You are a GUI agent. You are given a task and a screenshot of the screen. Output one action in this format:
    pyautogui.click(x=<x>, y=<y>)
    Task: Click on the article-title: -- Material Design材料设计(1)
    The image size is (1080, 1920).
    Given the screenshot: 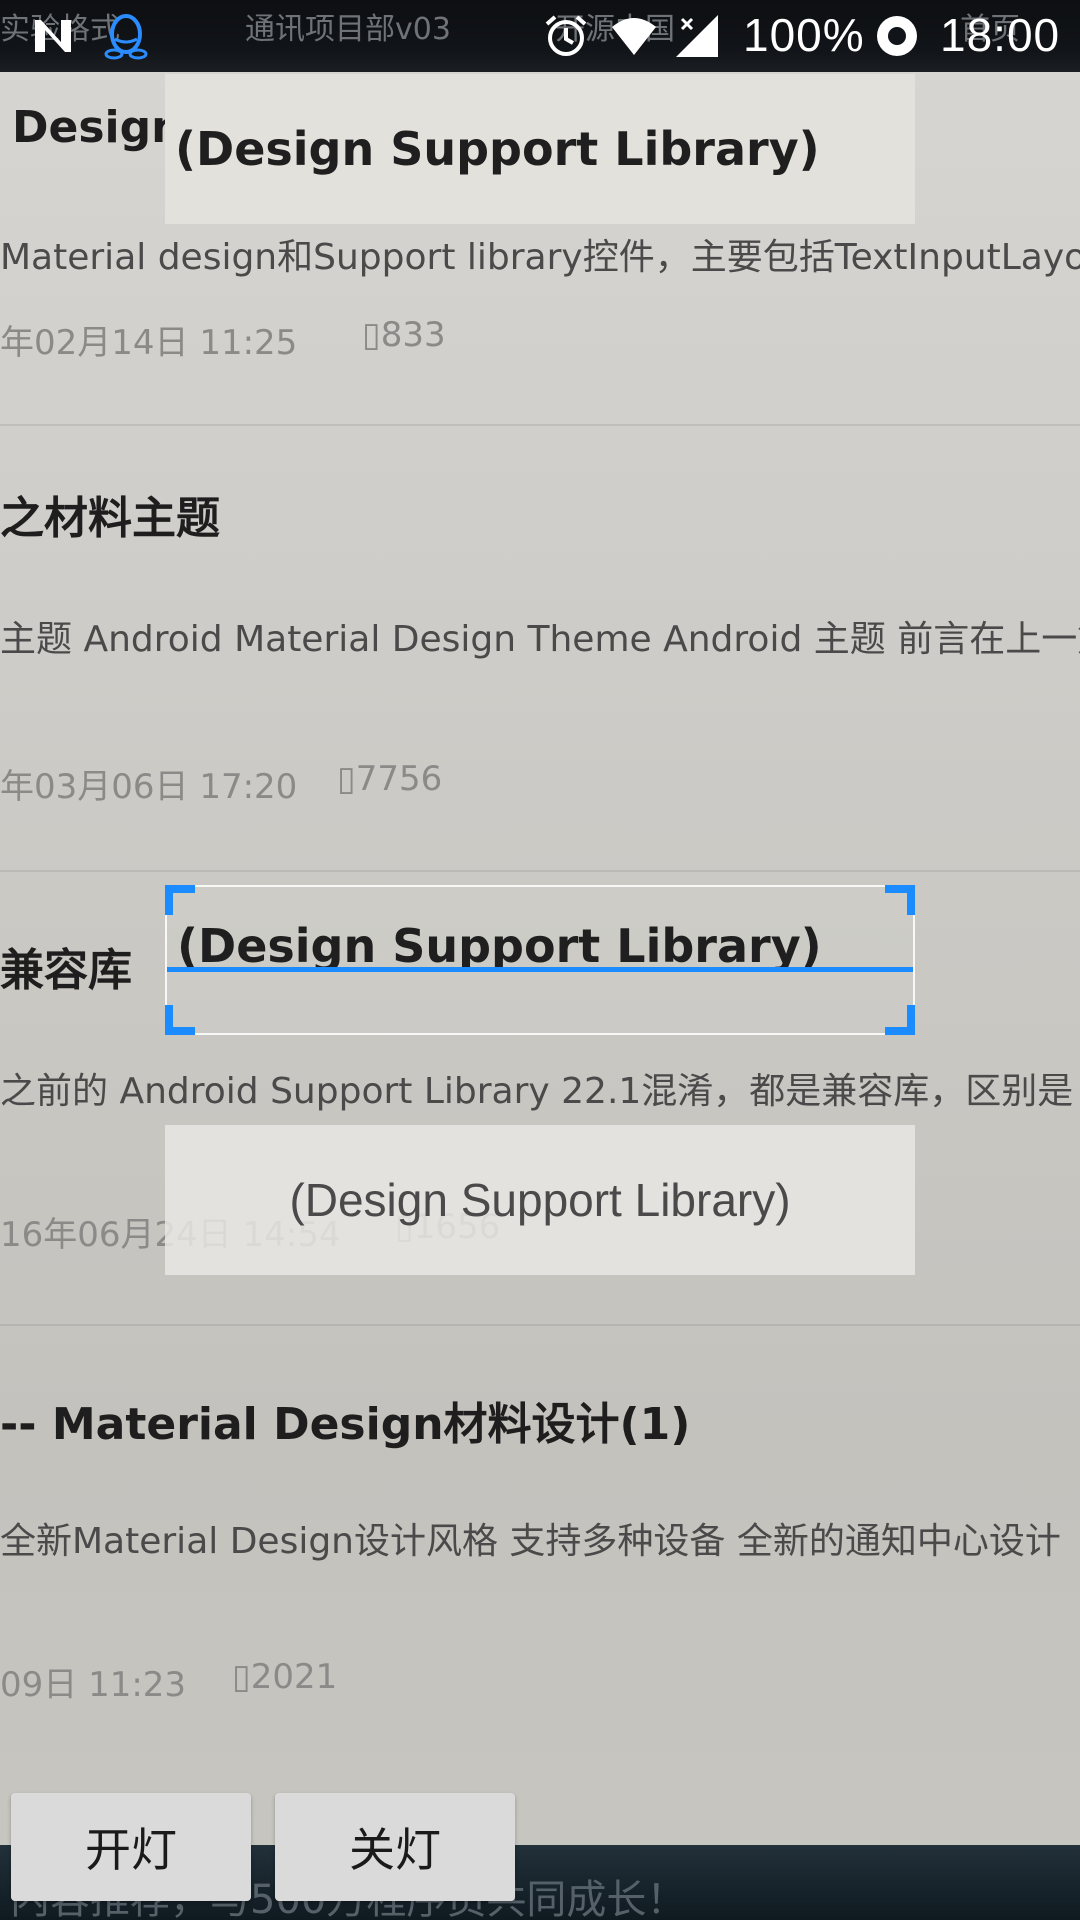 What is the action you would take?
    pyautogui.click(x=345, y=1424)
    